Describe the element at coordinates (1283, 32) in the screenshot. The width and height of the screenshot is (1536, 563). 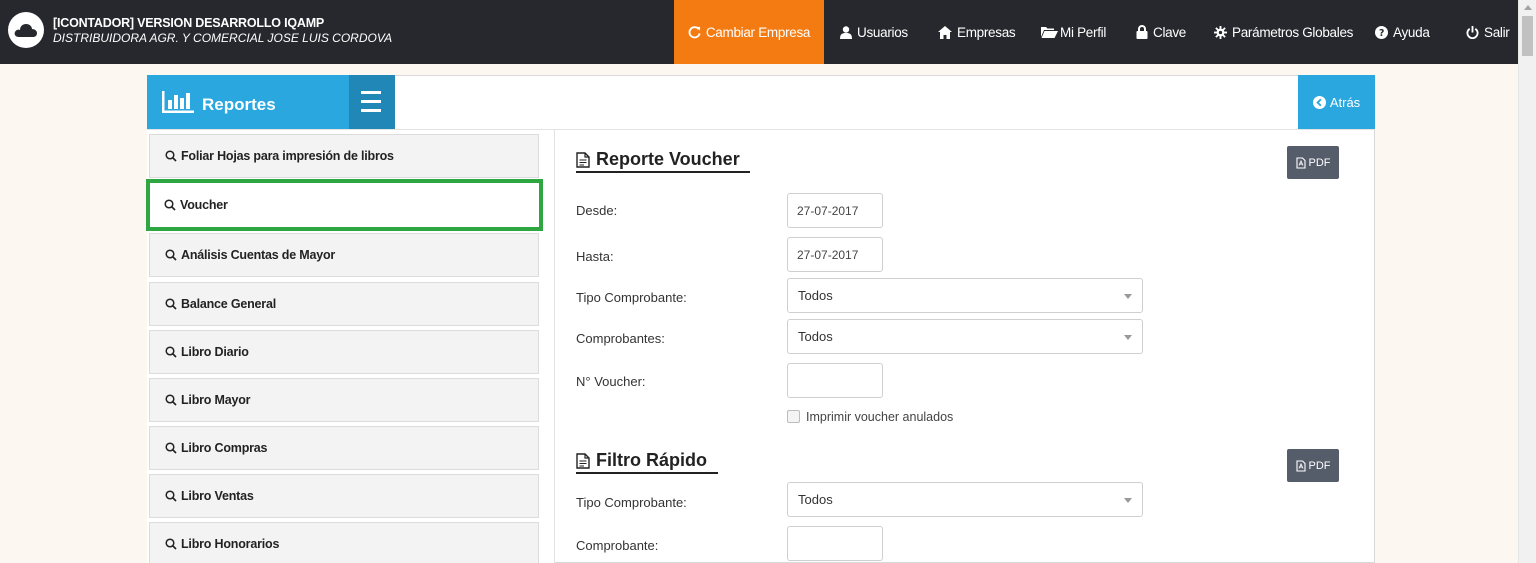
I see `nav-parametros-globales: Parámetros Globales` at that location.